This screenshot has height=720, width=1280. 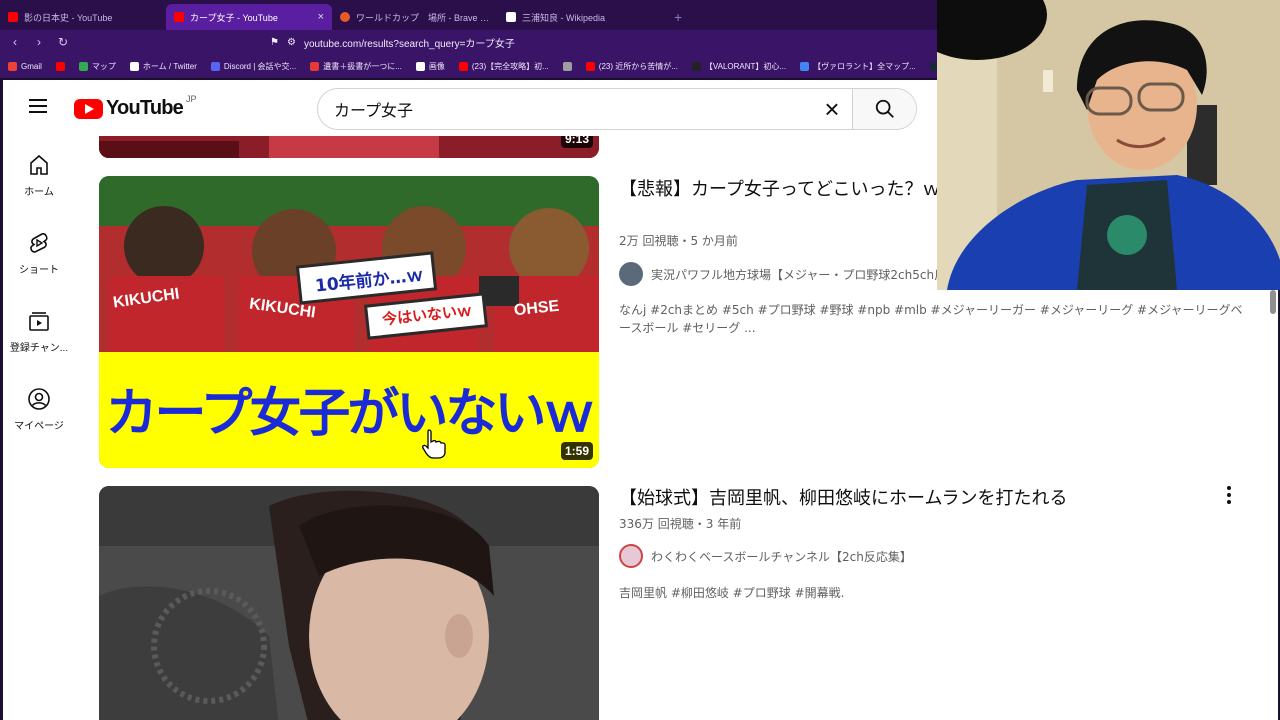 What do you see at coordinates (564, 17) in the screenshot?
I see `tab-title: 三浦知良 - Wikipedia` at bounding box center [564, 17].